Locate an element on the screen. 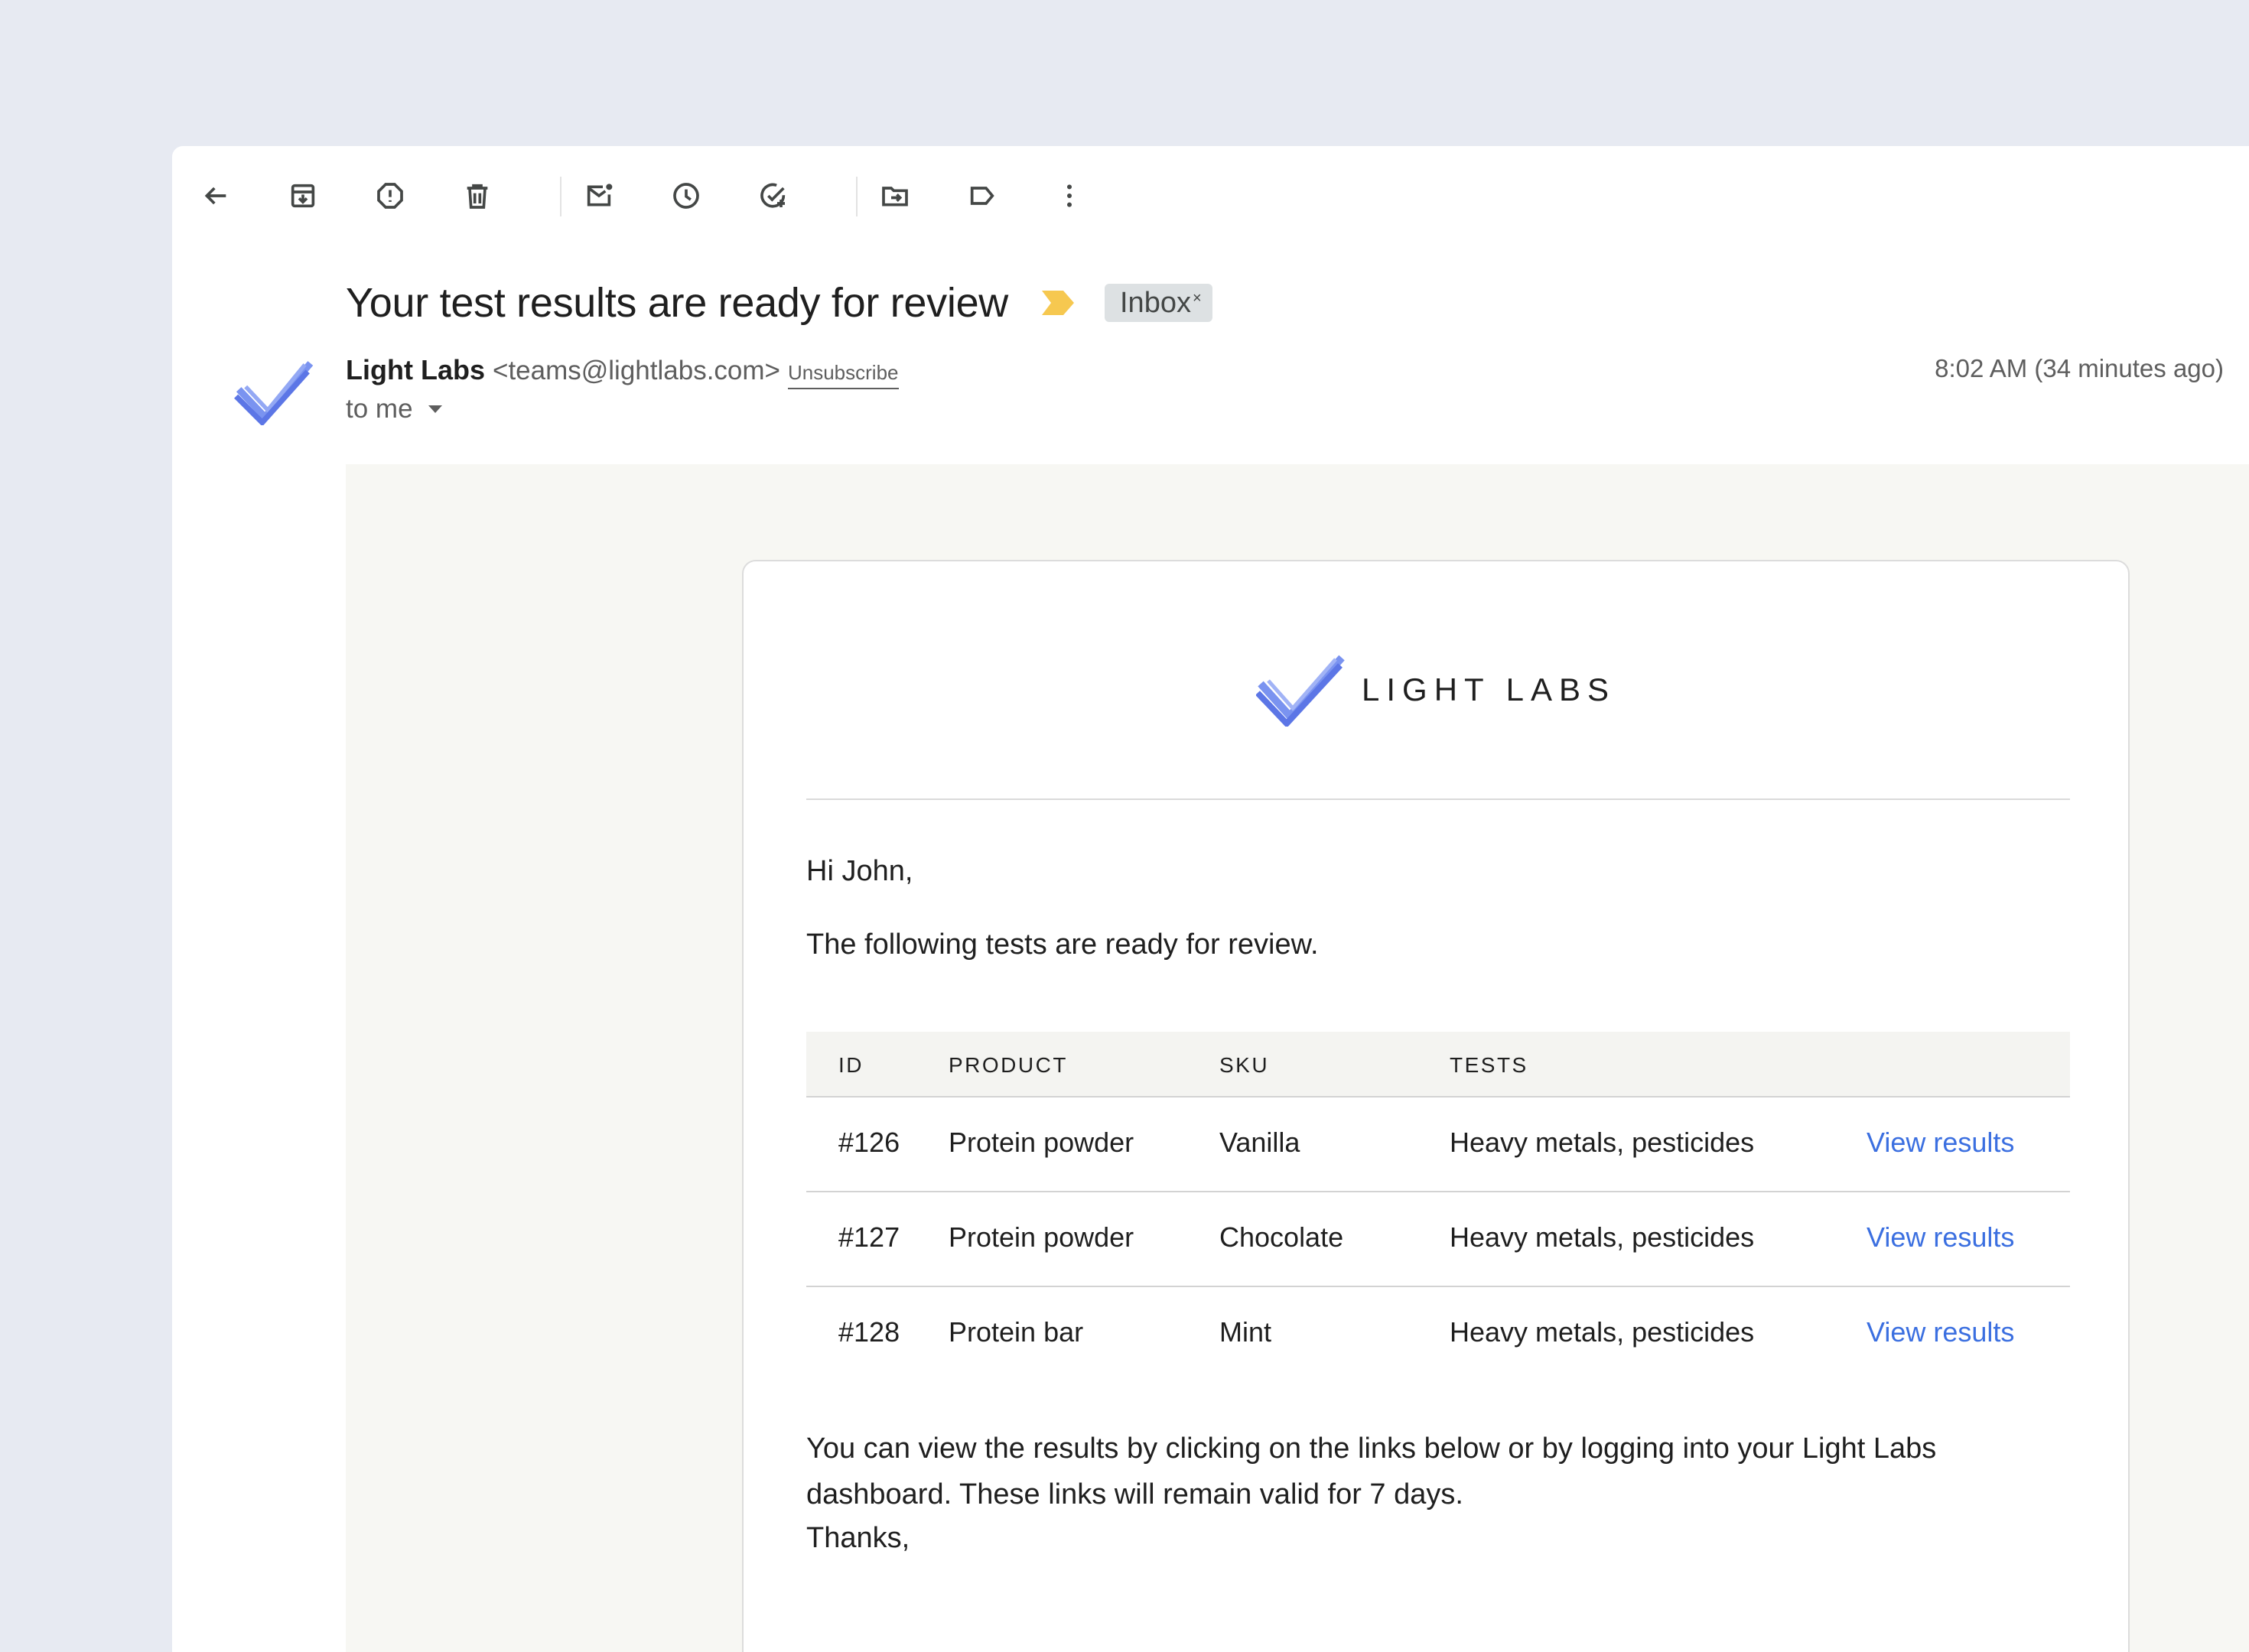 This screenshot has height=1652, width=2249. report-spam-icon is located at coordinates (390, 196).